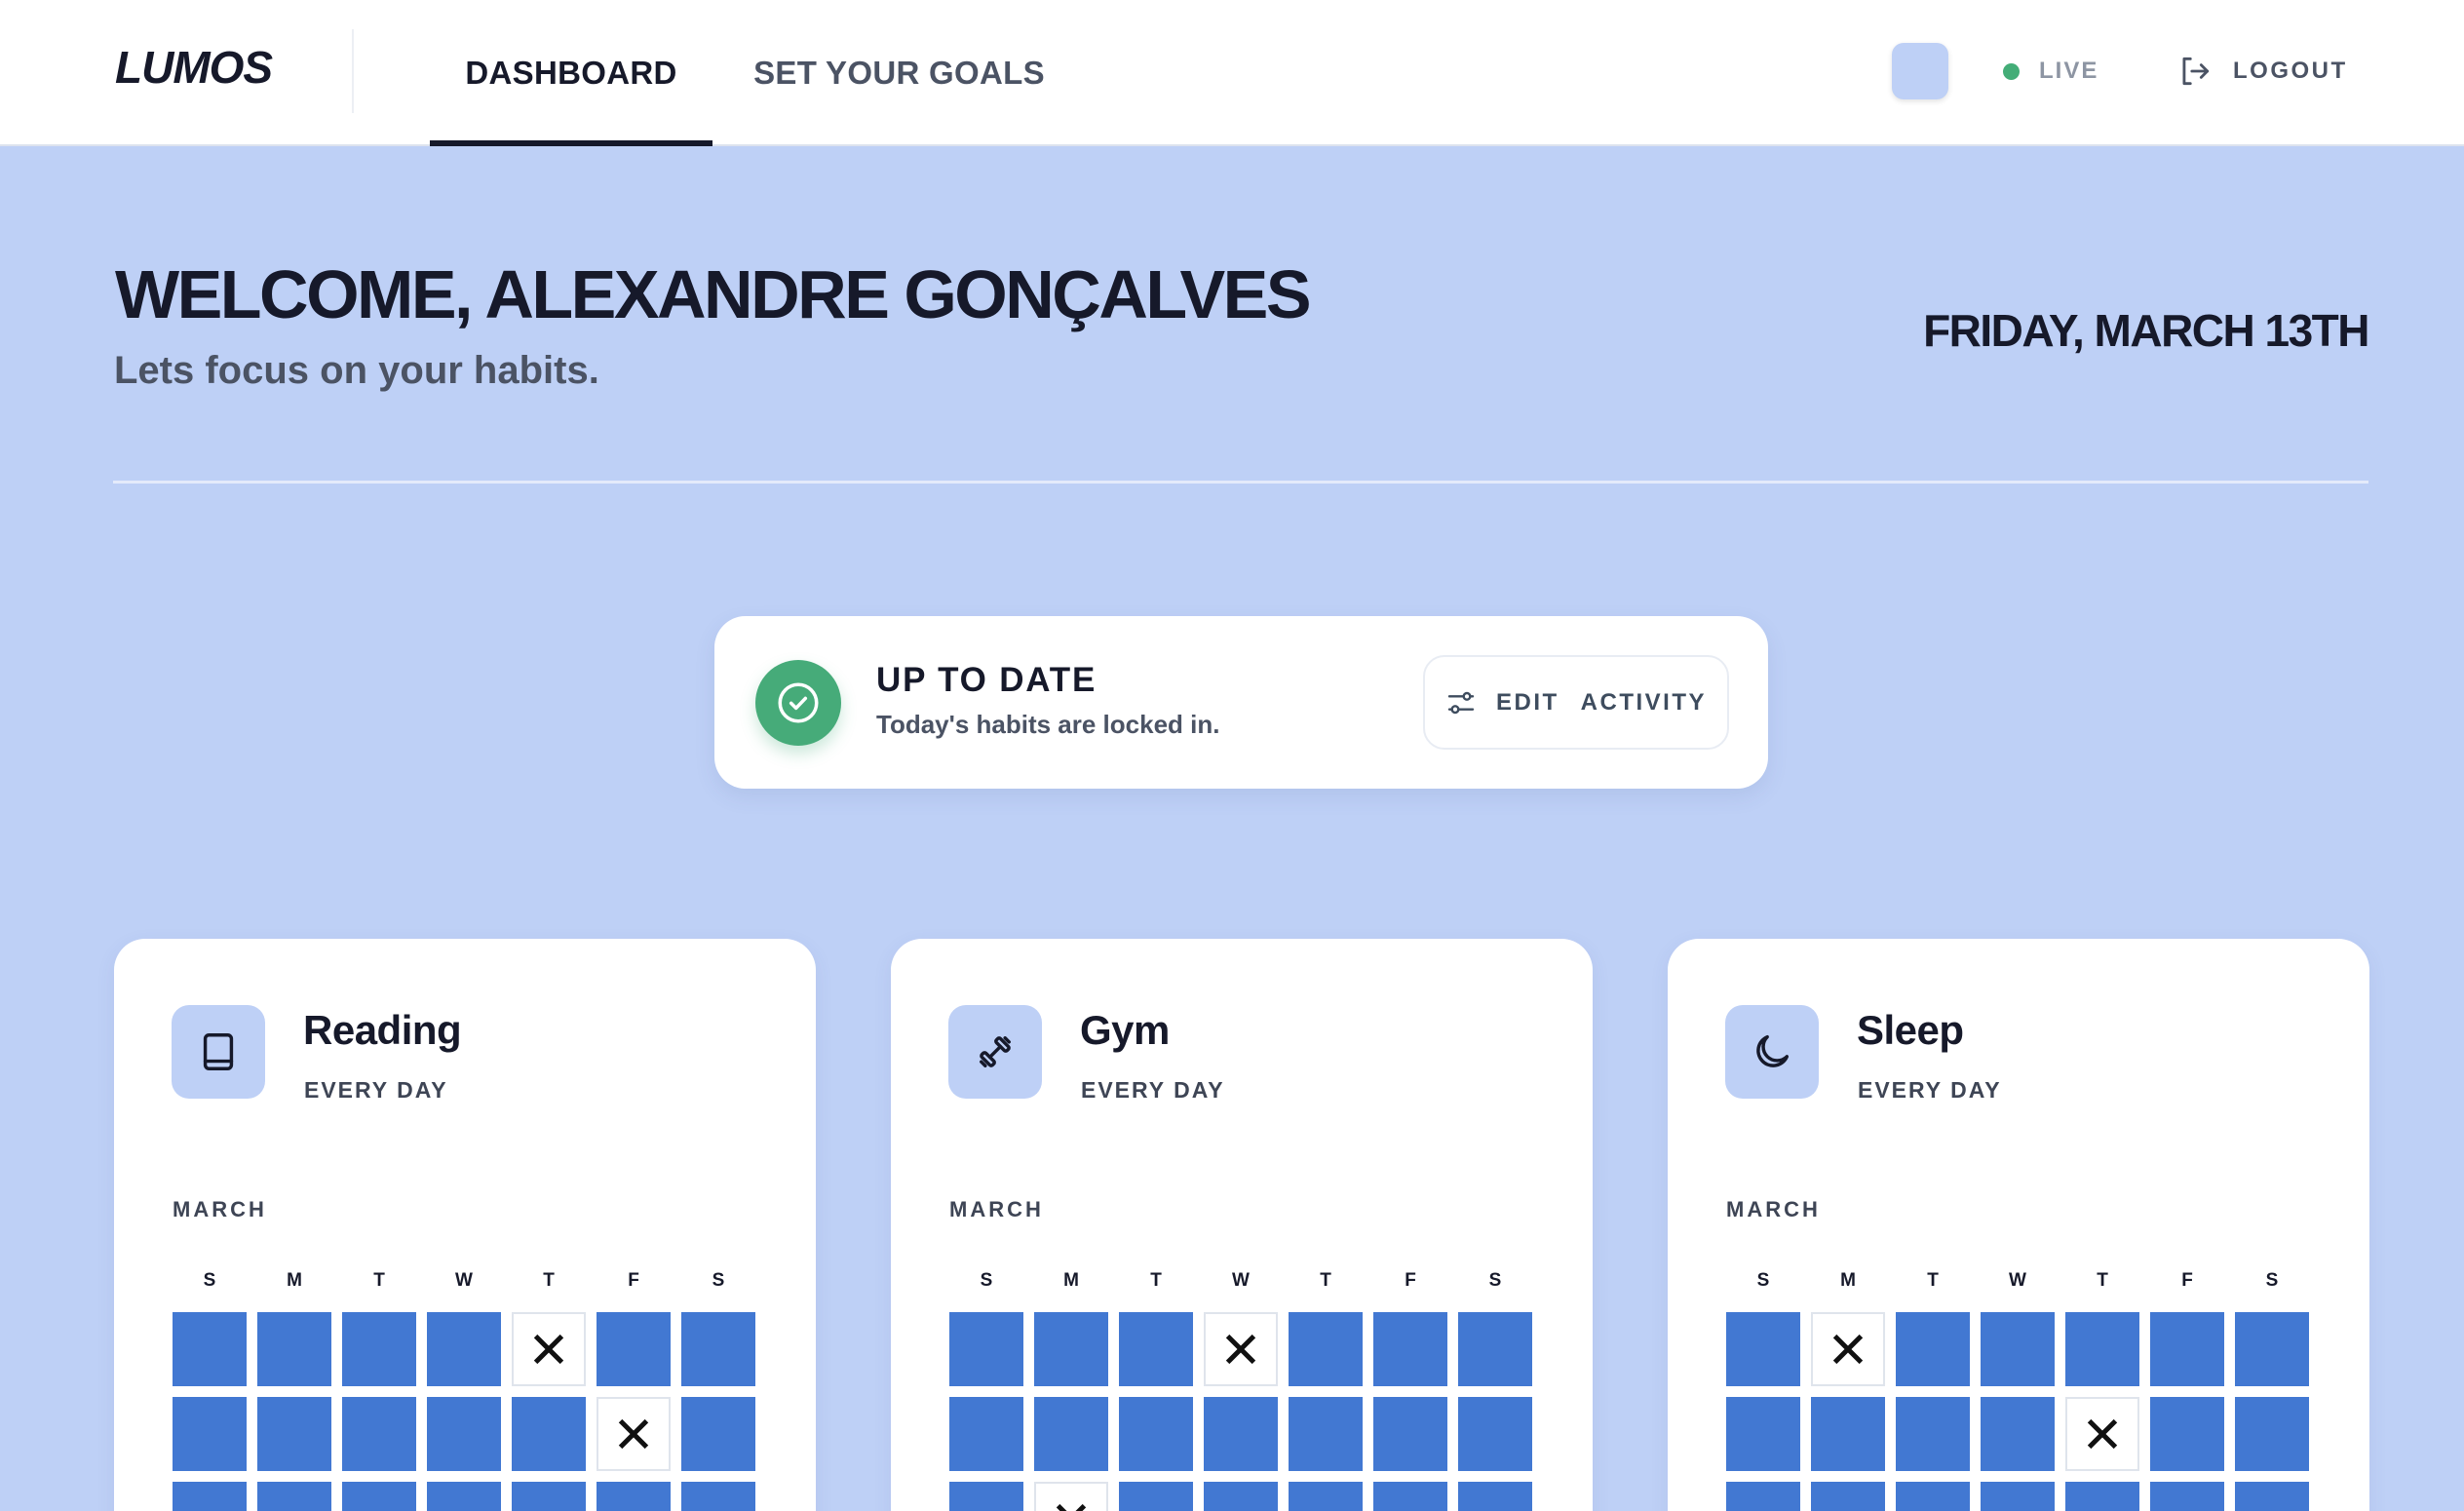  What do you see at coordinates (220, 1209) in the screenshot?
I see `month-label: MARCH` at bounding box center [220, 1209].